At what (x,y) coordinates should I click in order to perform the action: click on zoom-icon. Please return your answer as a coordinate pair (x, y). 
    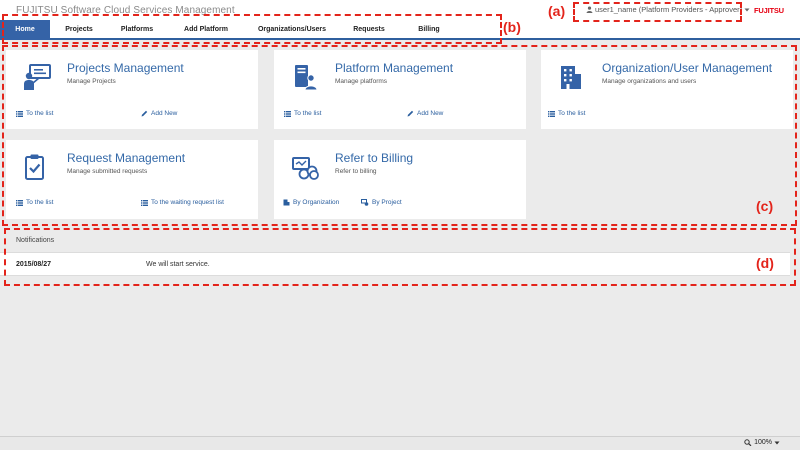
    Looking at the image, I should click on (748, 442).